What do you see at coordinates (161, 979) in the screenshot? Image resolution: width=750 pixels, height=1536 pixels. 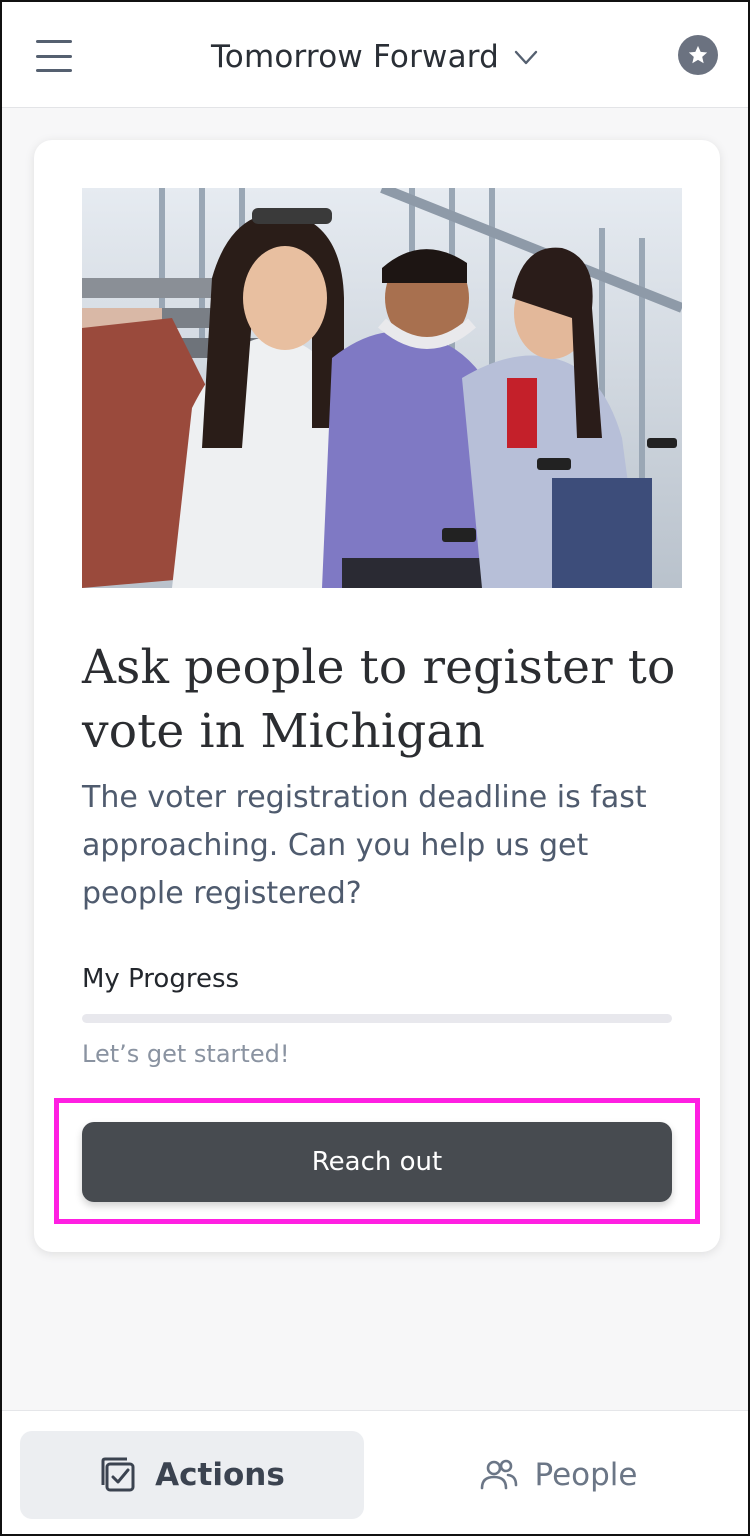 I see `progress-label: My Progress` at bounding box center [161, 979].